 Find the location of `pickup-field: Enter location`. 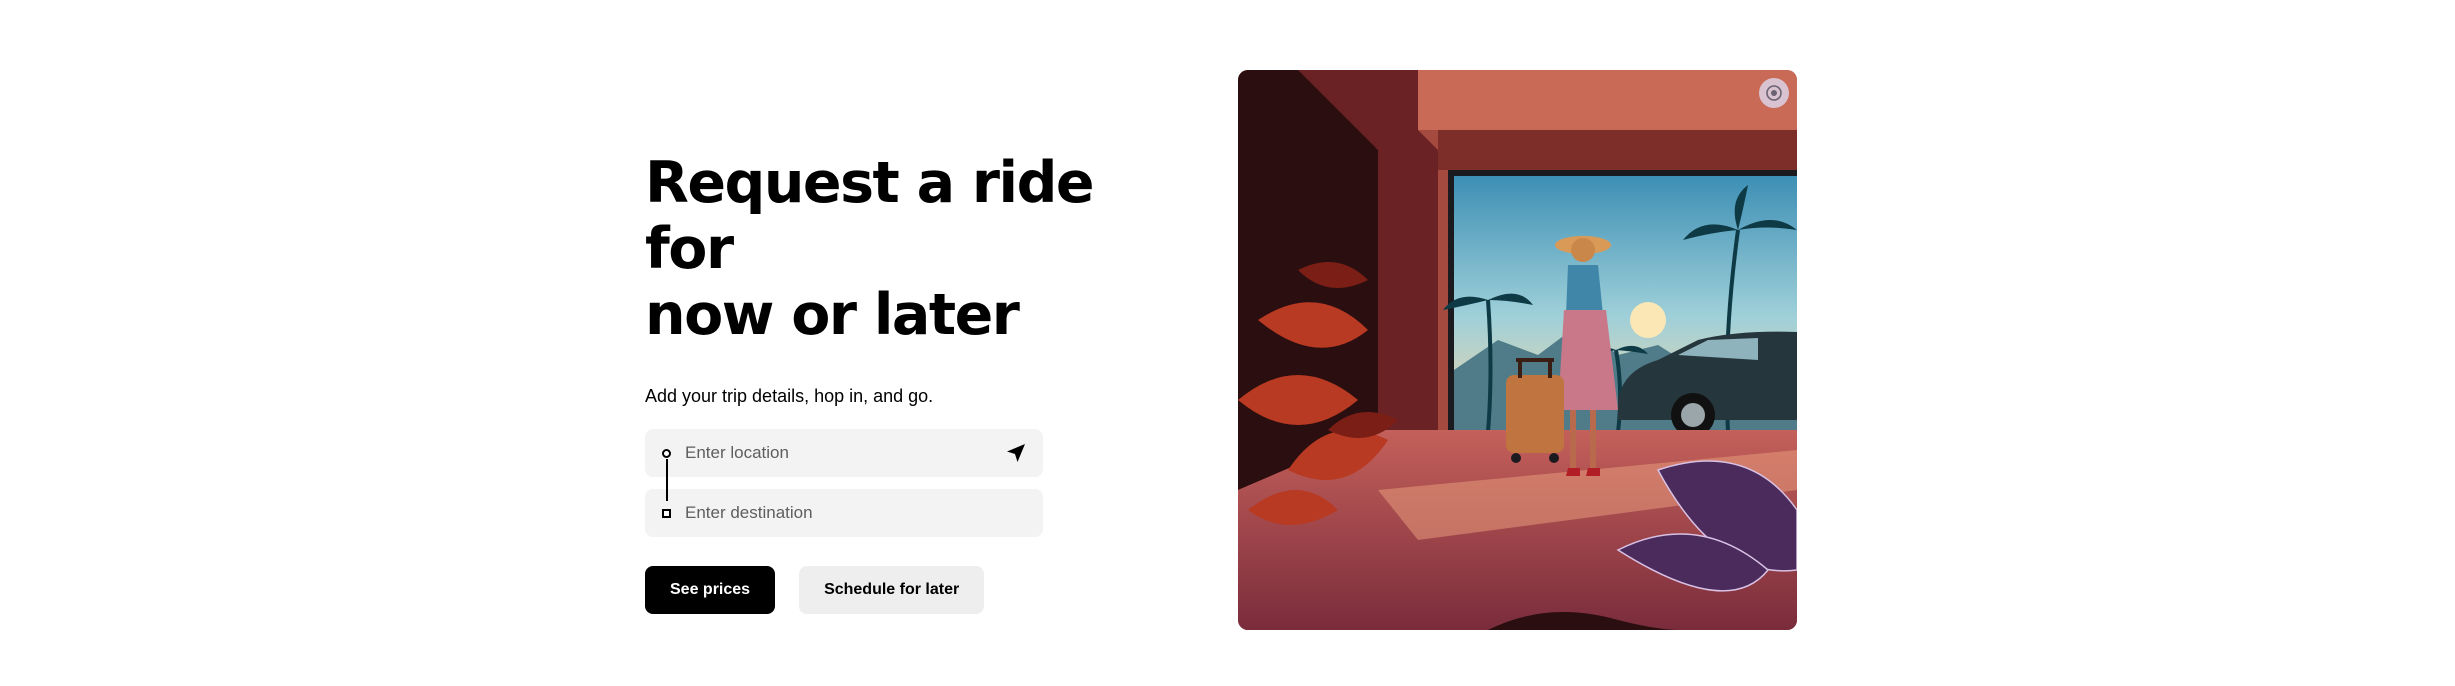

pickup-field: Enter location is located at coordinates (844, 453).